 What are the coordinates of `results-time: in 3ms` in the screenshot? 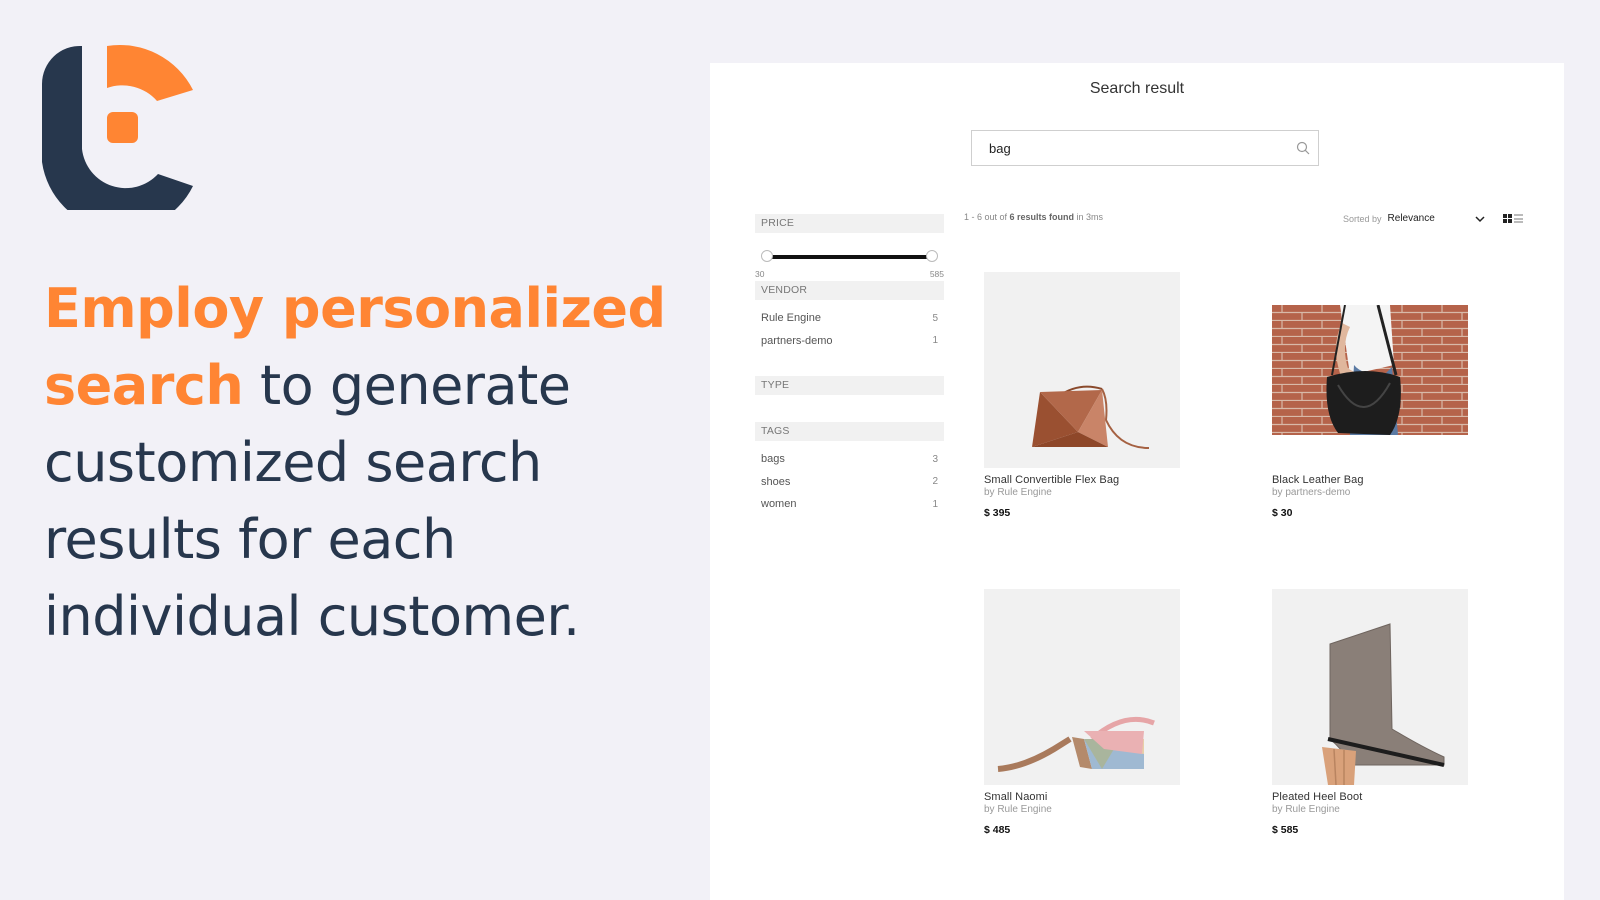 It's located at (1089, 217).